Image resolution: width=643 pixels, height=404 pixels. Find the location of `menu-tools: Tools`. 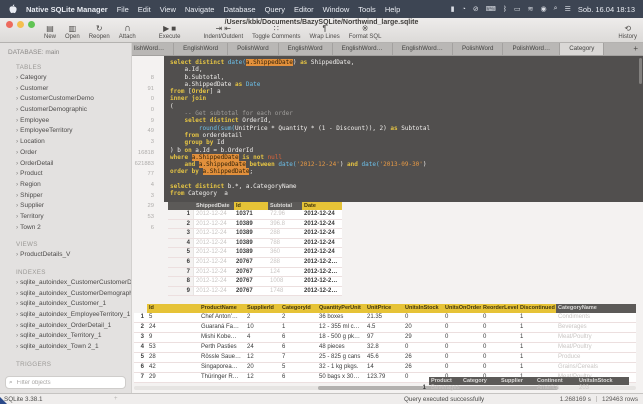

menu-tools: Tools is located at coordinates (367, 9).